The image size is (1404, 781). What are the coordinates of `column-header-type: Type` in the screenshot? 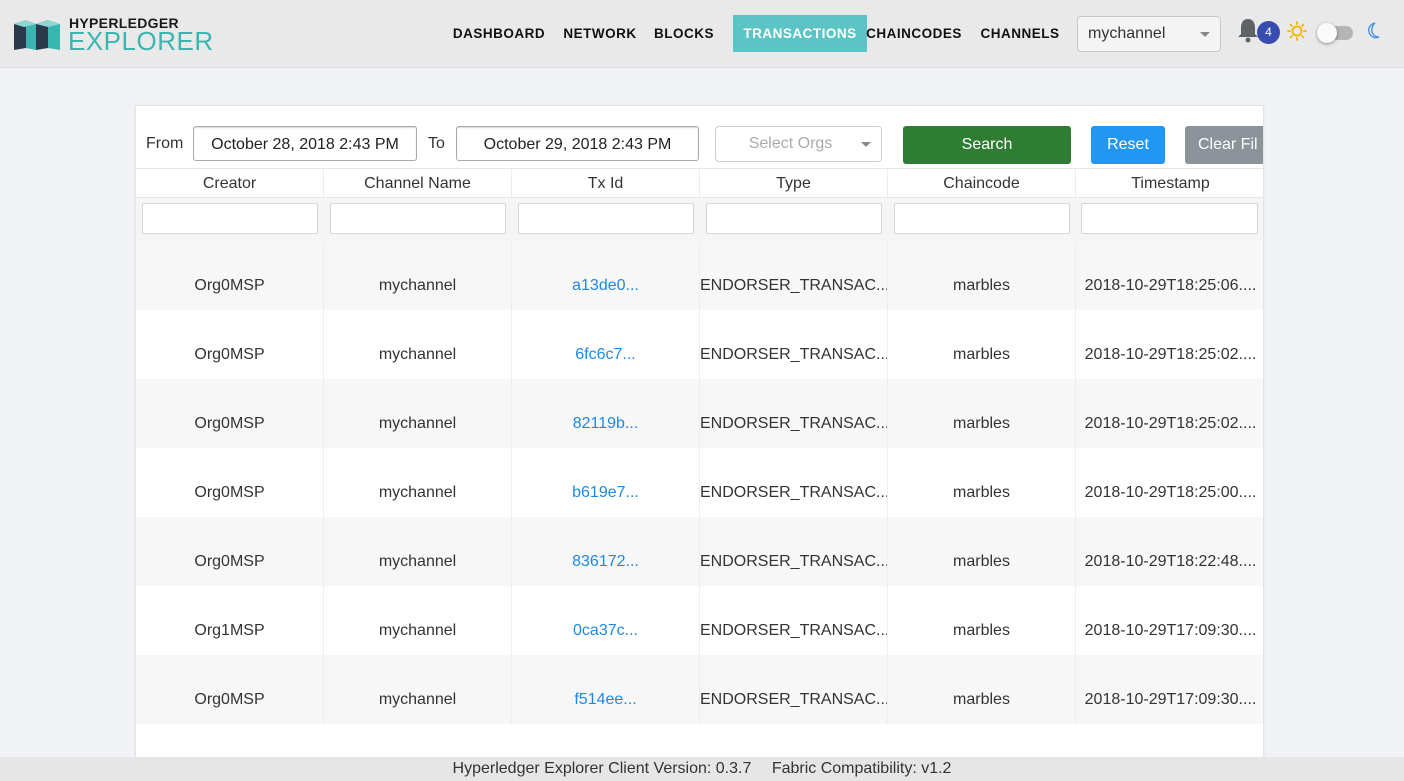 It's located at (794, 184).